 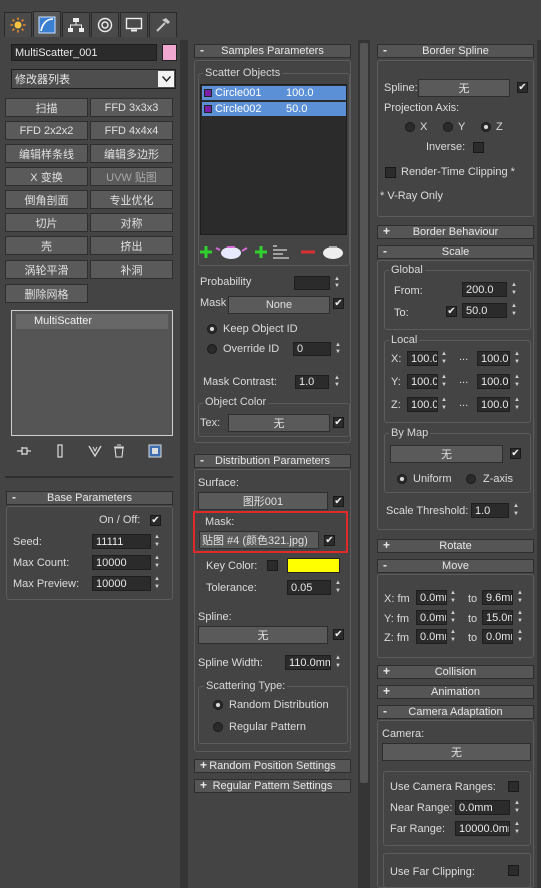 I want to click on far-range-spinner: ▲ ▼, so click(x=517, y=828).